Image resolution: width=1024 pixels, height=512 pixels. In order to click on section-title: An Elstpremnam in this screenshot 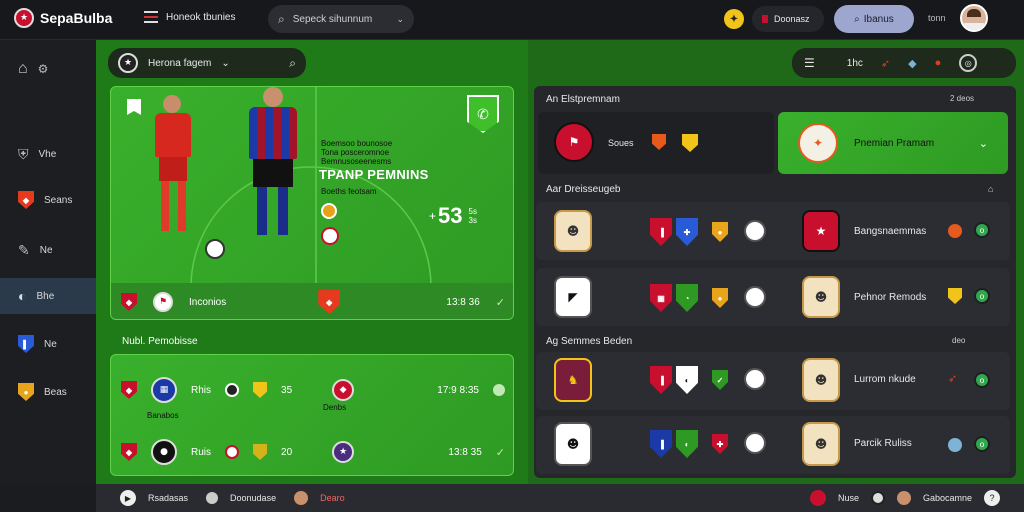, I will do `click(583, 99)`.